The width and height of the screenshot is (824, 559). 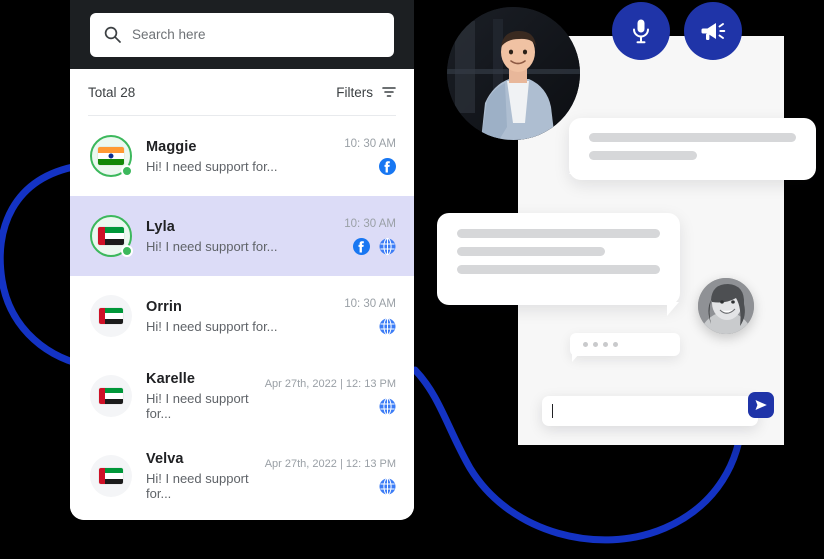 What do you see at coordinates (165, 459) in the screenshot?
I see `contact-name: Velva` at bounding box center [165, 459].